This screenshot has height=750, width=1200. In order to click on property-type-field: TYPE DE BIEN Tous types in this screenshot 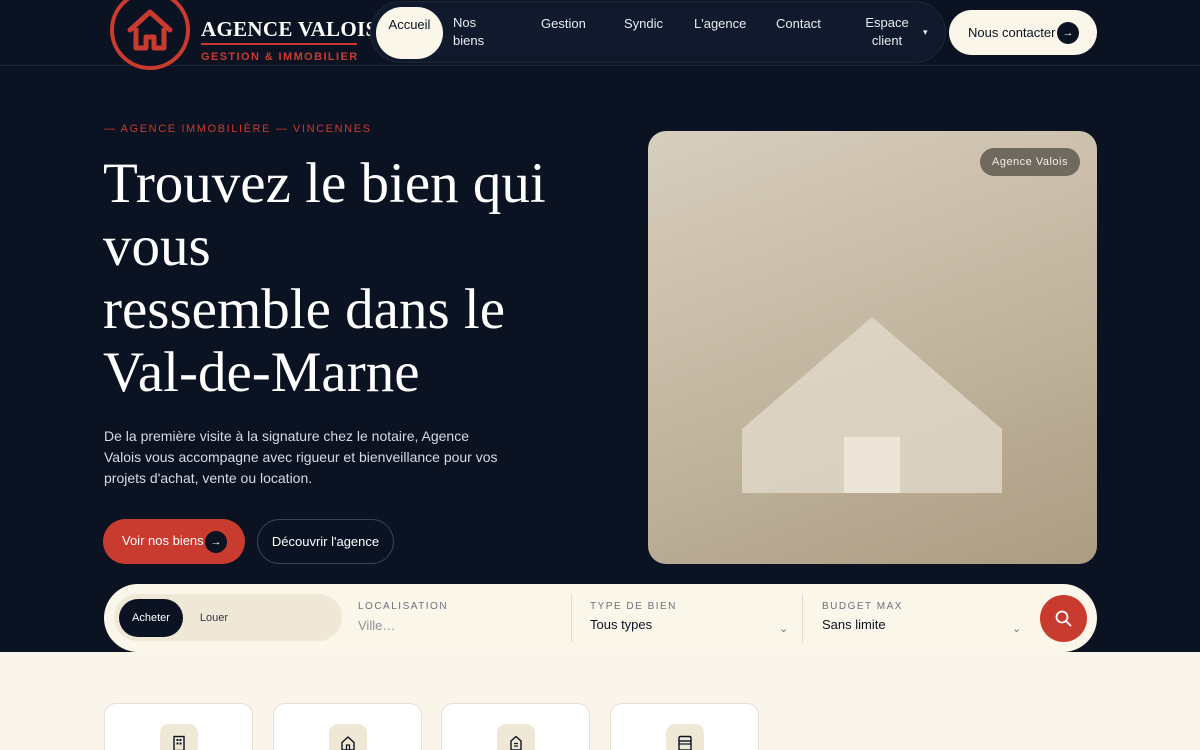, I will do `click(633, 616)`.